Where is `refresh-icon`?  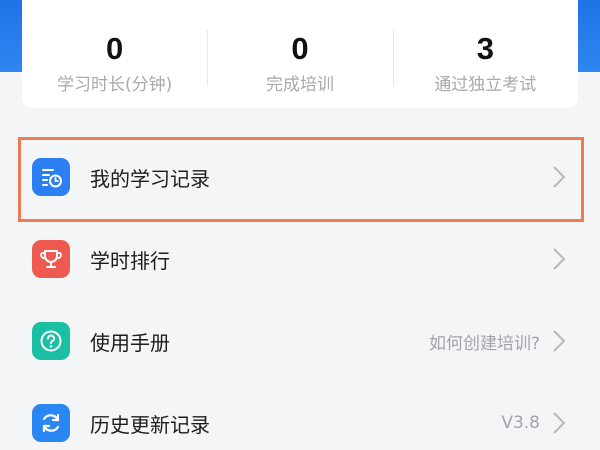
refresh-icon is located at coordinates (51, 423).